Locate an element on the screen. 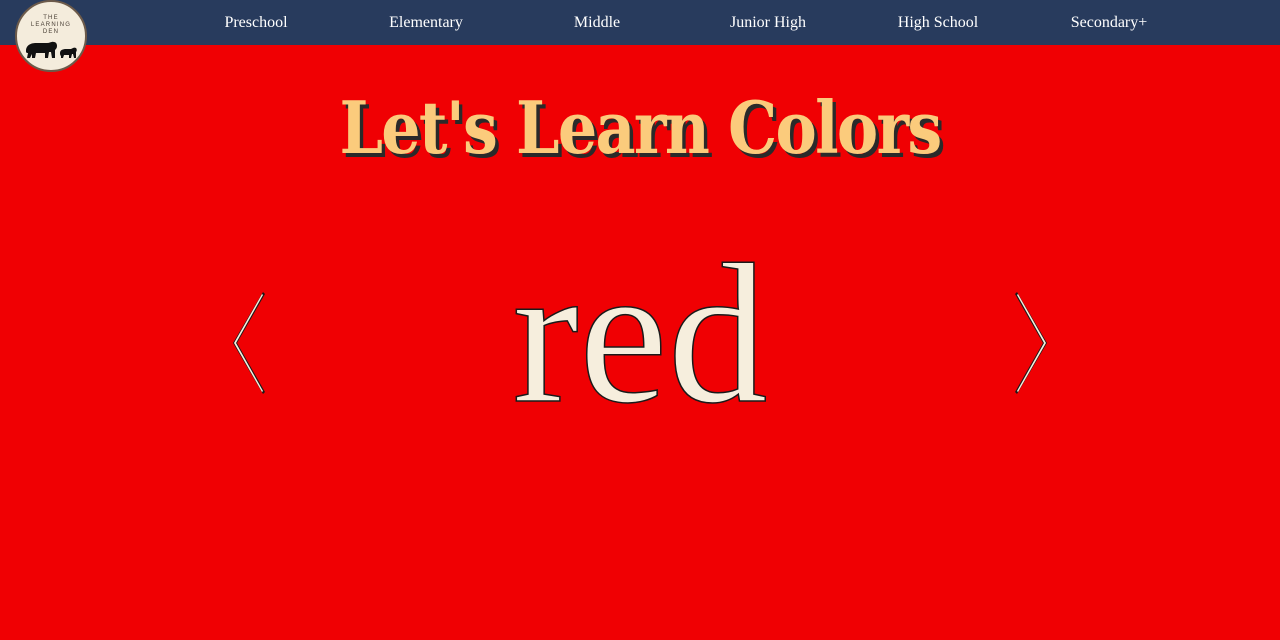 The image size is (1280, 640). site-logo: THE LEARNING DEN is located at coordinates (51, 36).